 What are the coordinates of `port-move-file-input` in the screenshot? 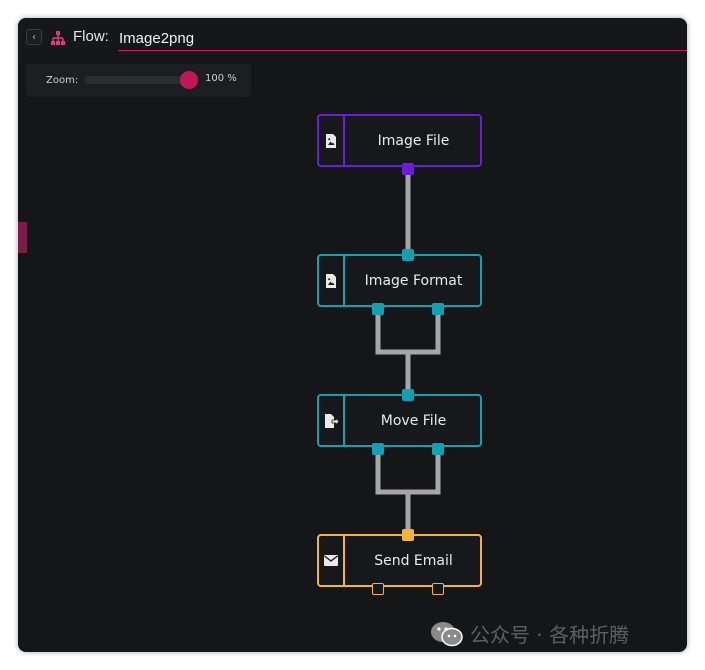 It's located at (408, 395).